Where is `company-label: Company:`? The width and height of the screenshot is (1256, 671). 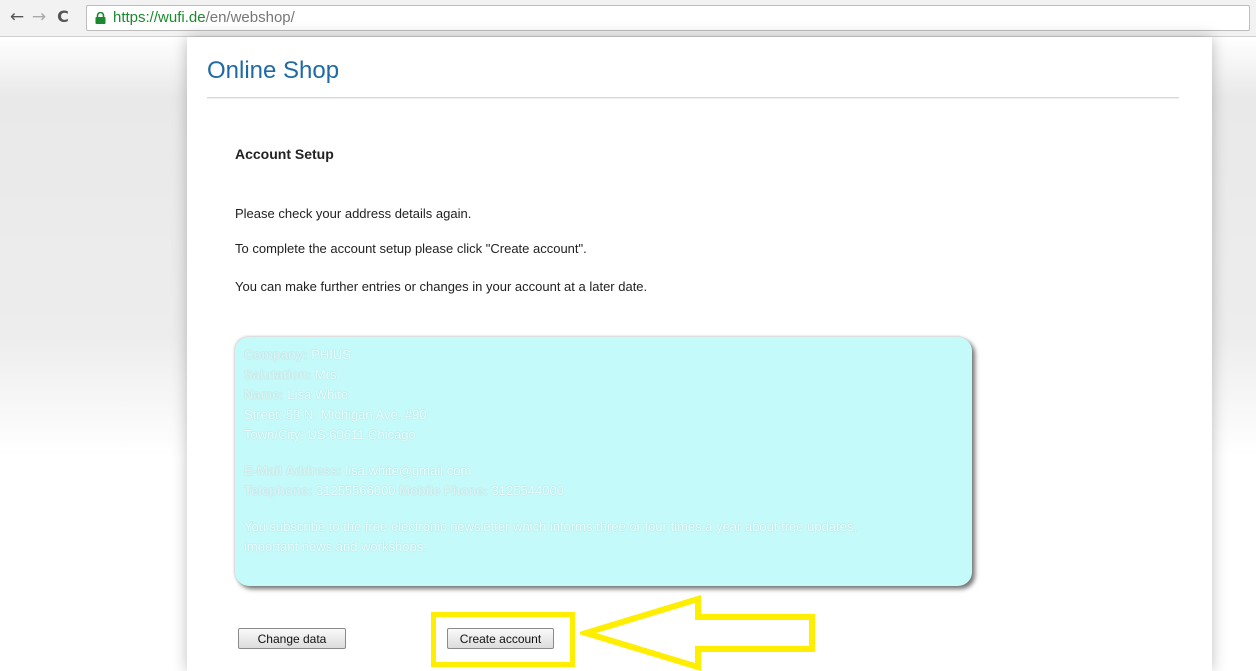
company-label: Company: is located at coordinates (276, 354).